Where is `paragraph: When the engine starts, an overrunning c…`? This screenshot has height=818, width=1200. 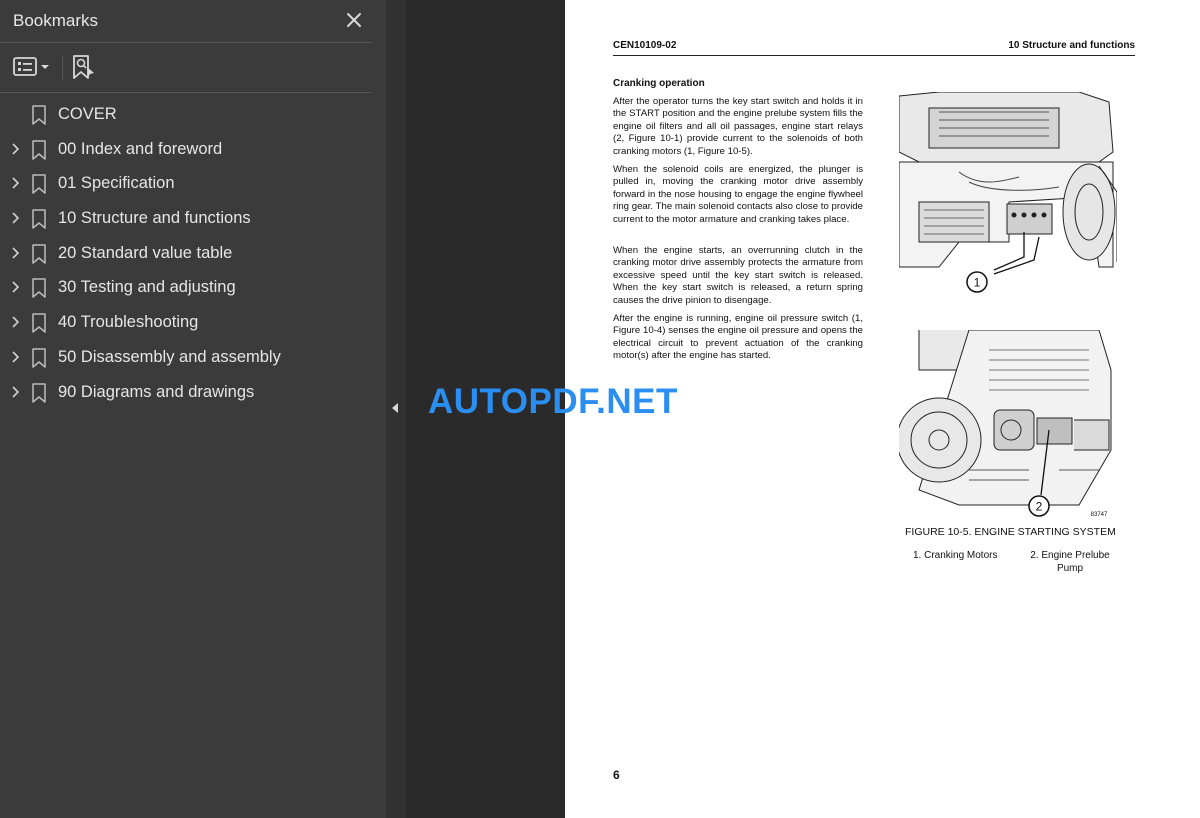
paragraph: When the engine starts, an overrunning c… is located at coordinates (738, 275).